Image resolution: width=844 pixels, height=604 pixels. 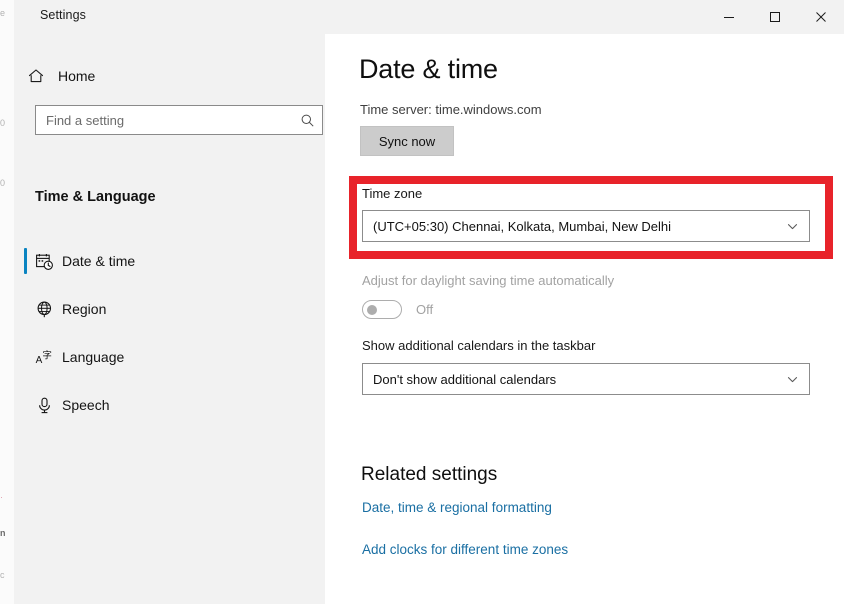 I want to click on window-controls, so click(x=775, y=17).